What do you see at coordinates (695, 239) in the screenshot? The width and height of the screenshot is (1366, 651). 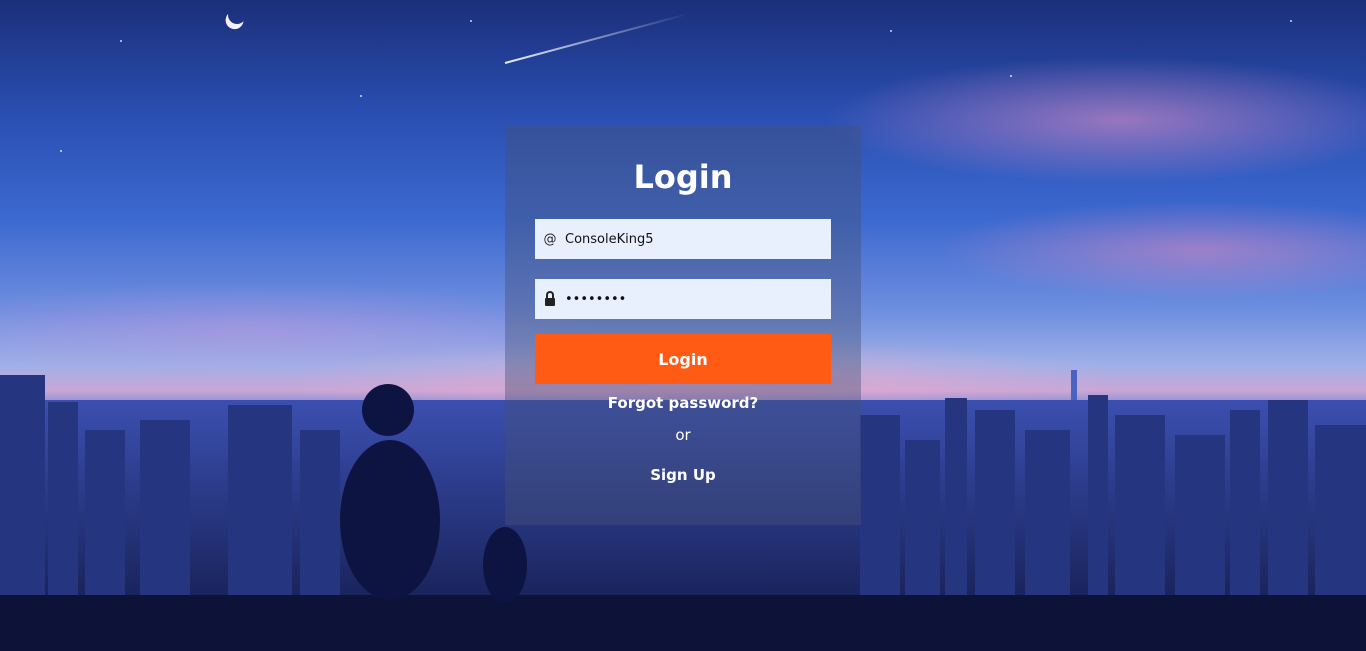 I see `username-input` at bounding box center [695, 239].